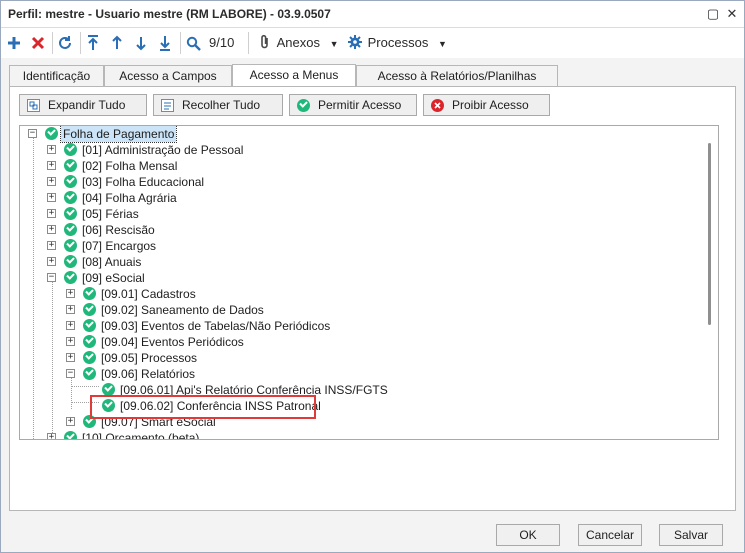 This screenshot has width=745, height=553. I want to click on add-button, so click(14, 43).